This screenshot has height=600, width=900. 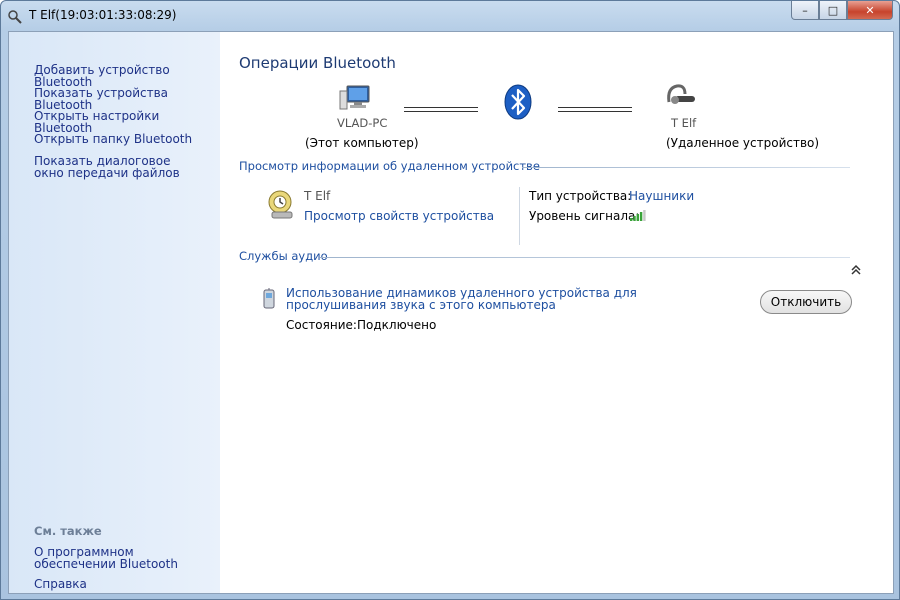 I want to click on info-device-name: T Elf, so click(x=317, y=196).